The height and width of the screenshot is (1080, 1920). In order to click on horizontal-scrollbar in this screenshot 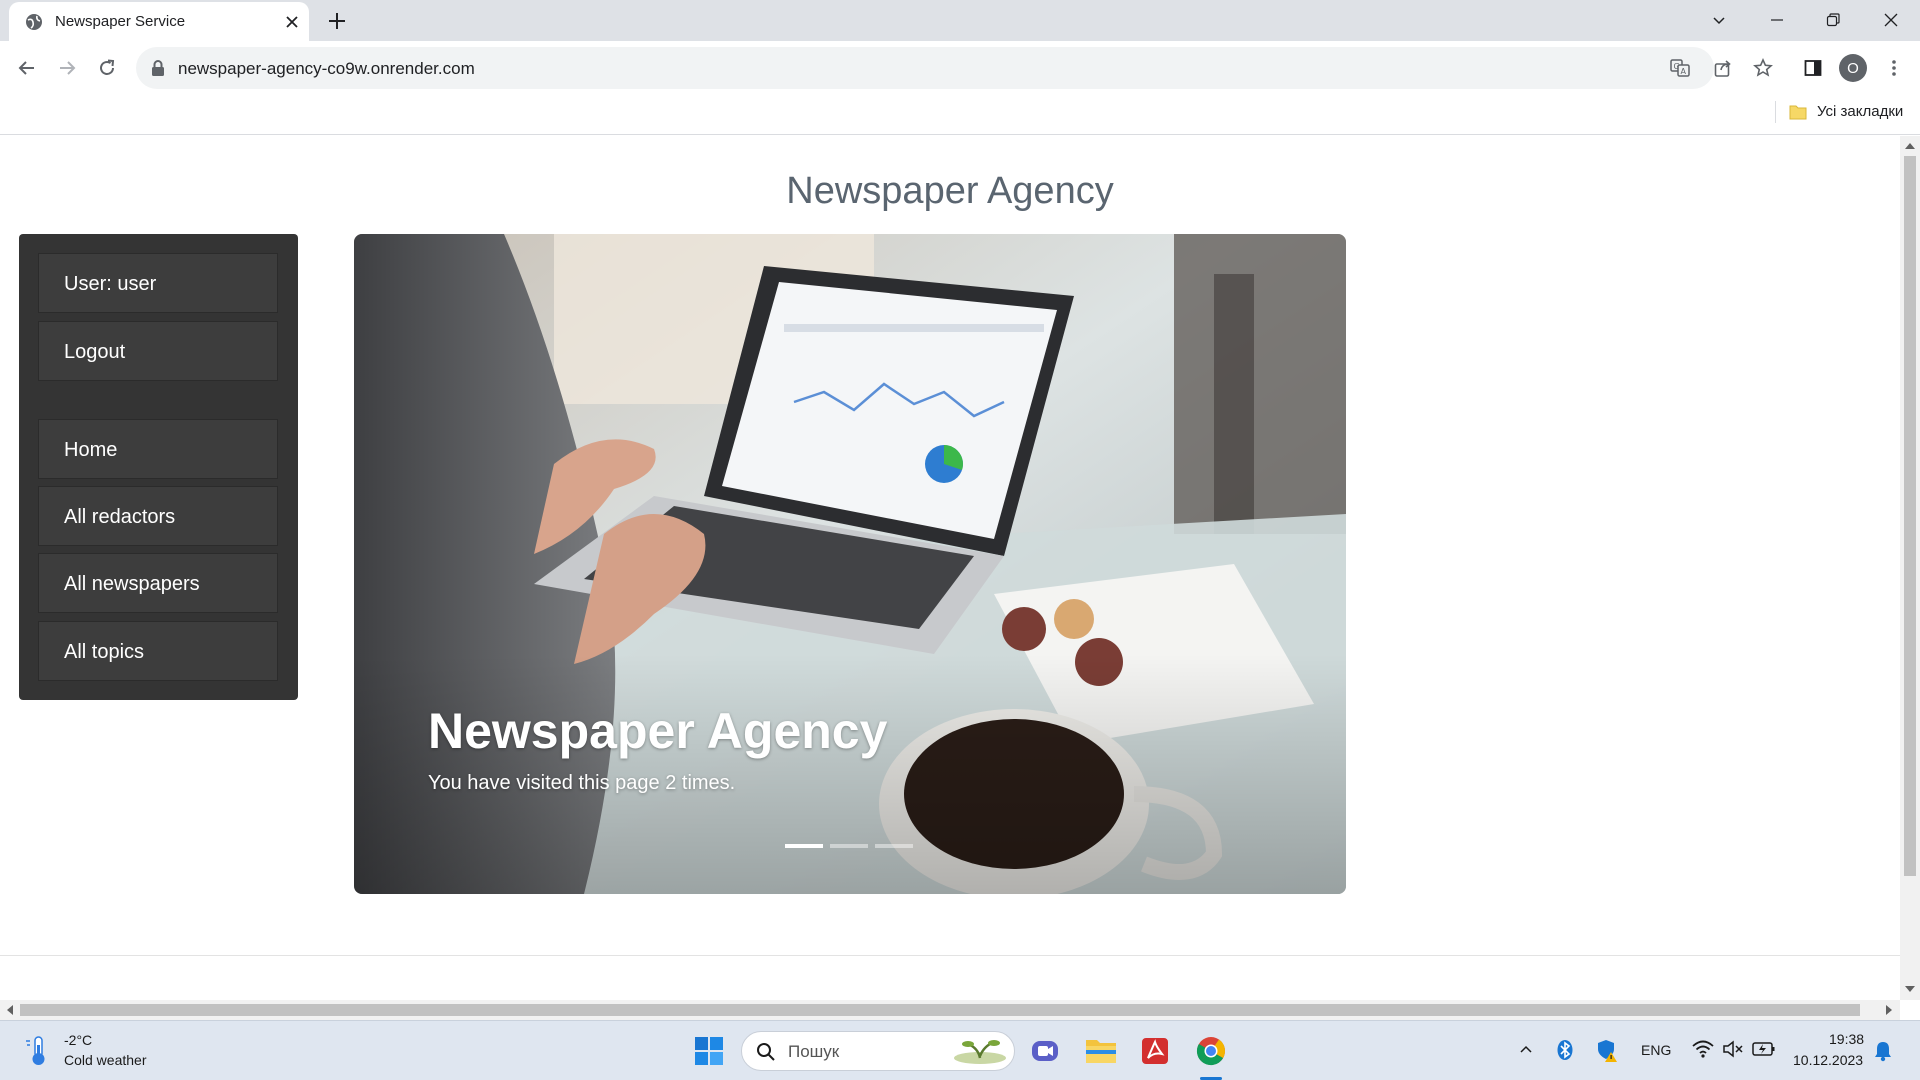, I will do `click(950, 1010)`.